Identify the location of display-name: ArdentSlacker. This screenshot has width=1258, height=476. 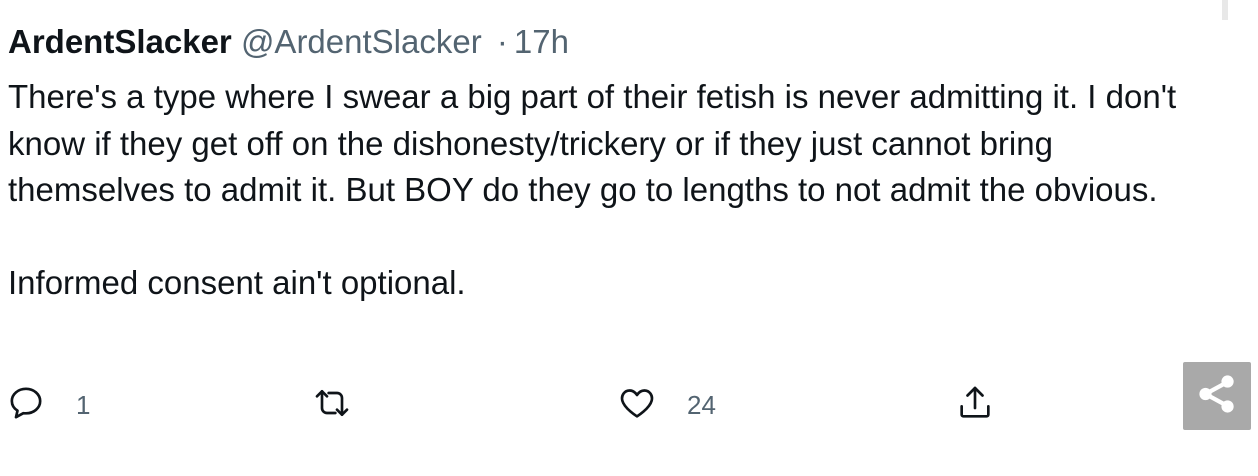
(120, 41).